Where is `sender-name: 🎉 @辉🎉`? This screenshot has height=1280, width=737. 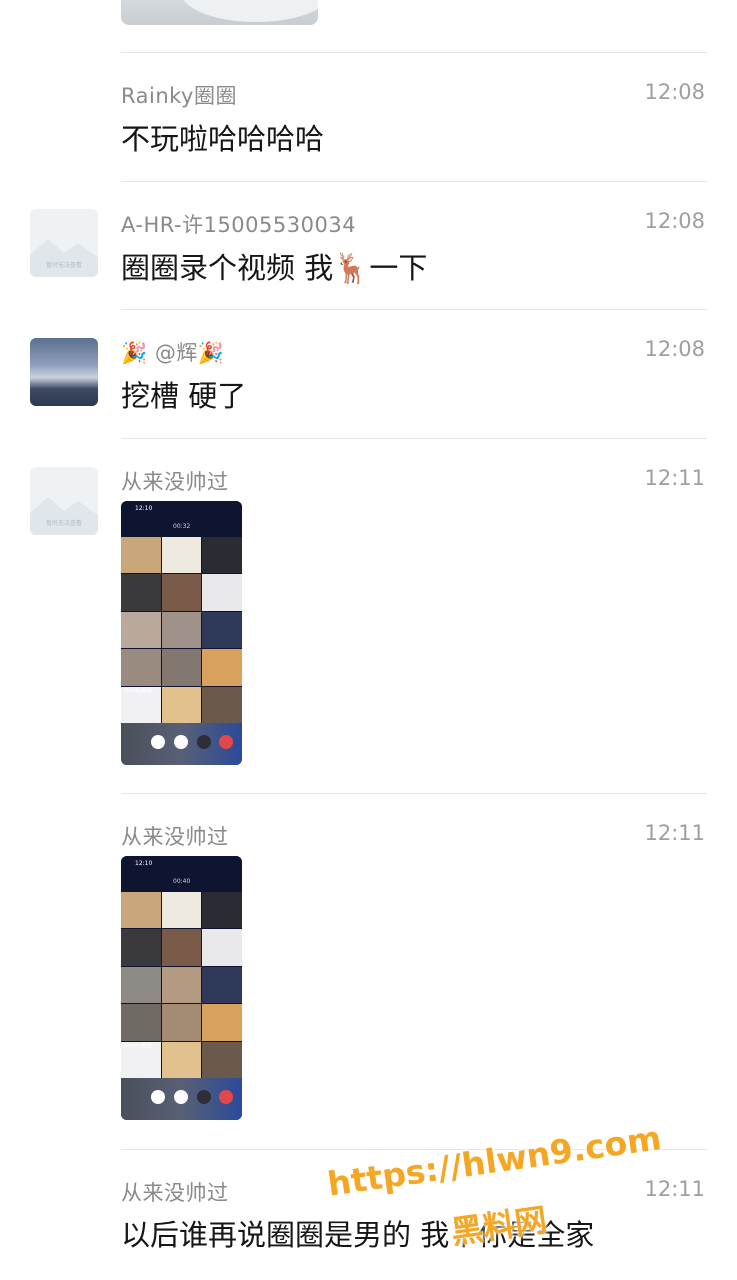 sender-name: 🎉 @辉🎉 is located at coordinates (173, 353).